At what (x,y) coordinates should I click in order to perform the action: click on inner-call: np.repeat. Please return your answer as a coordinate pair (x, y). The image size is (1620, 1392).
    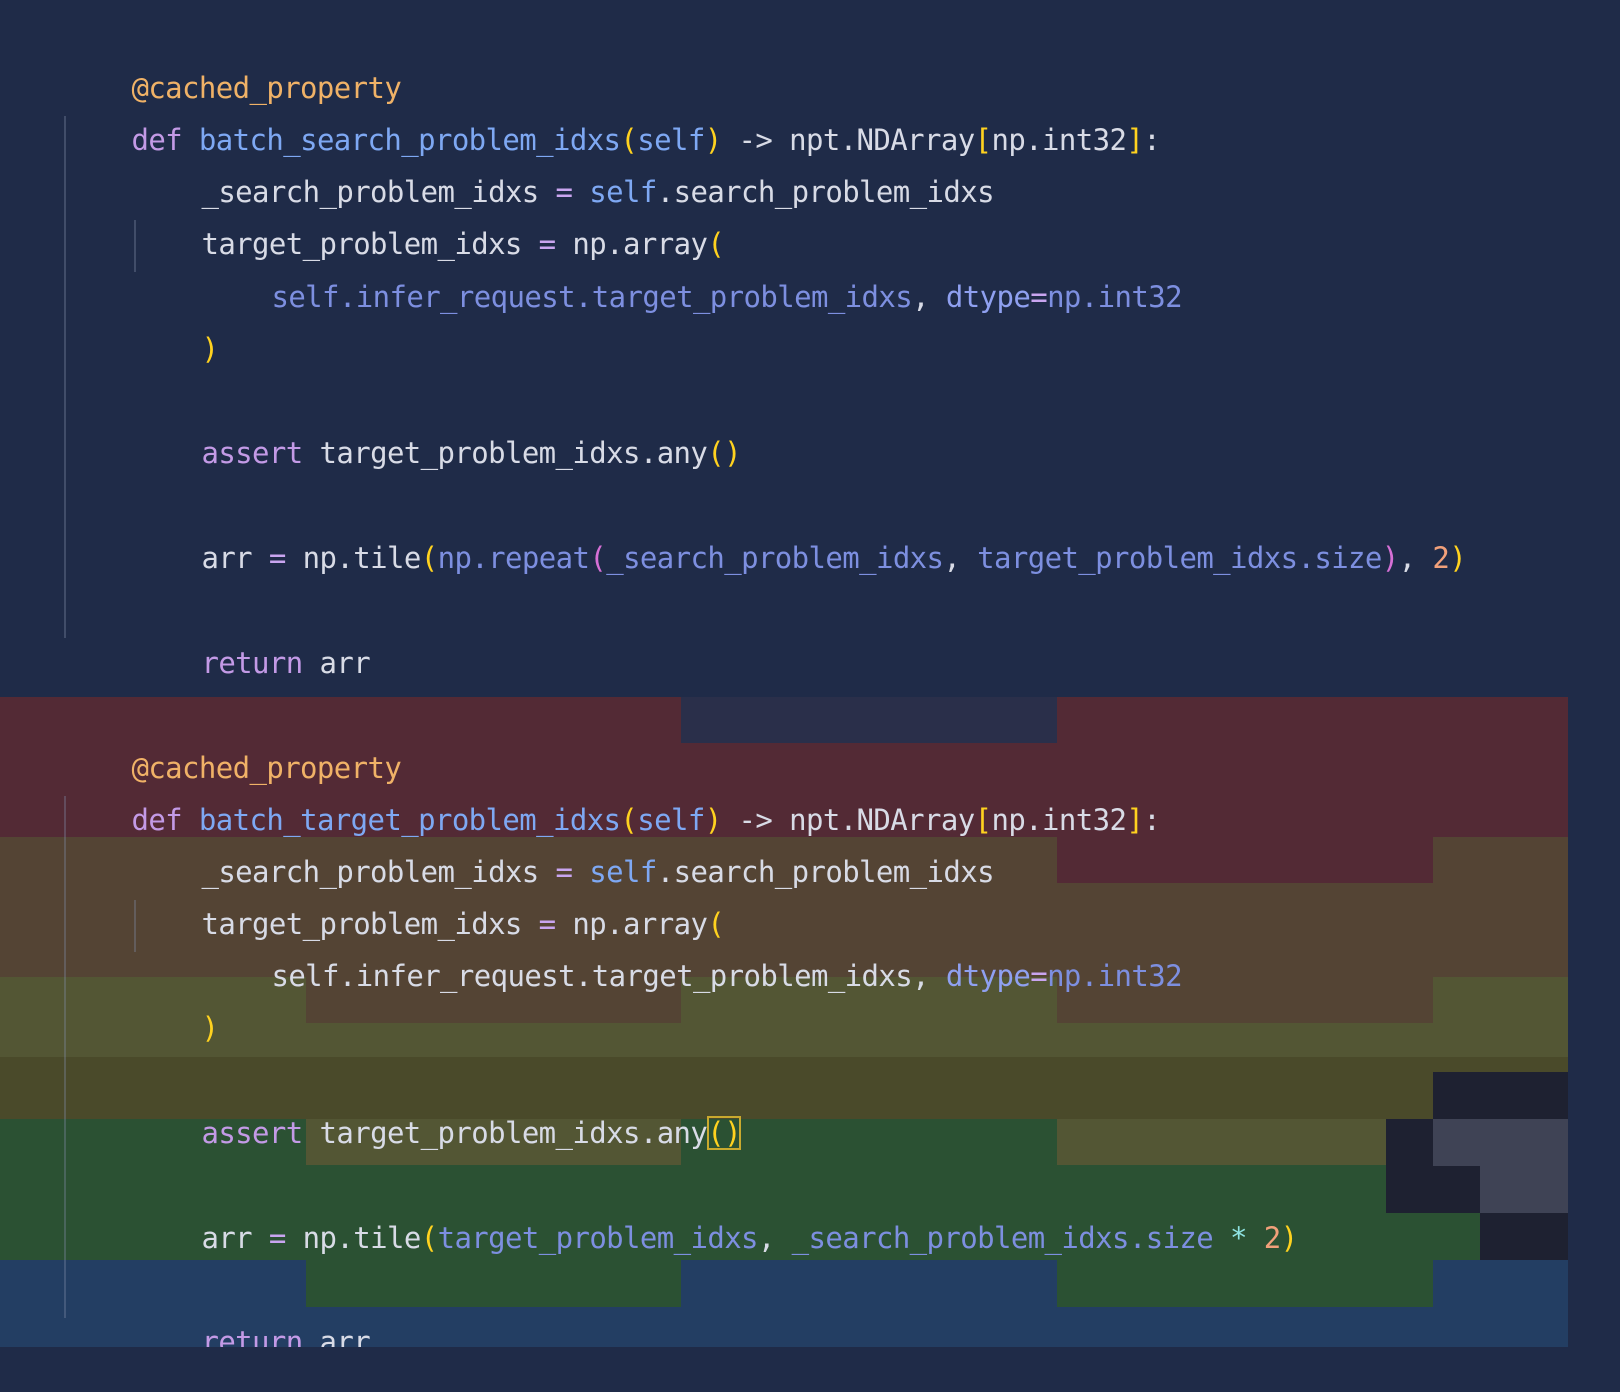
    Looking at the image, I should click on (513, 558).